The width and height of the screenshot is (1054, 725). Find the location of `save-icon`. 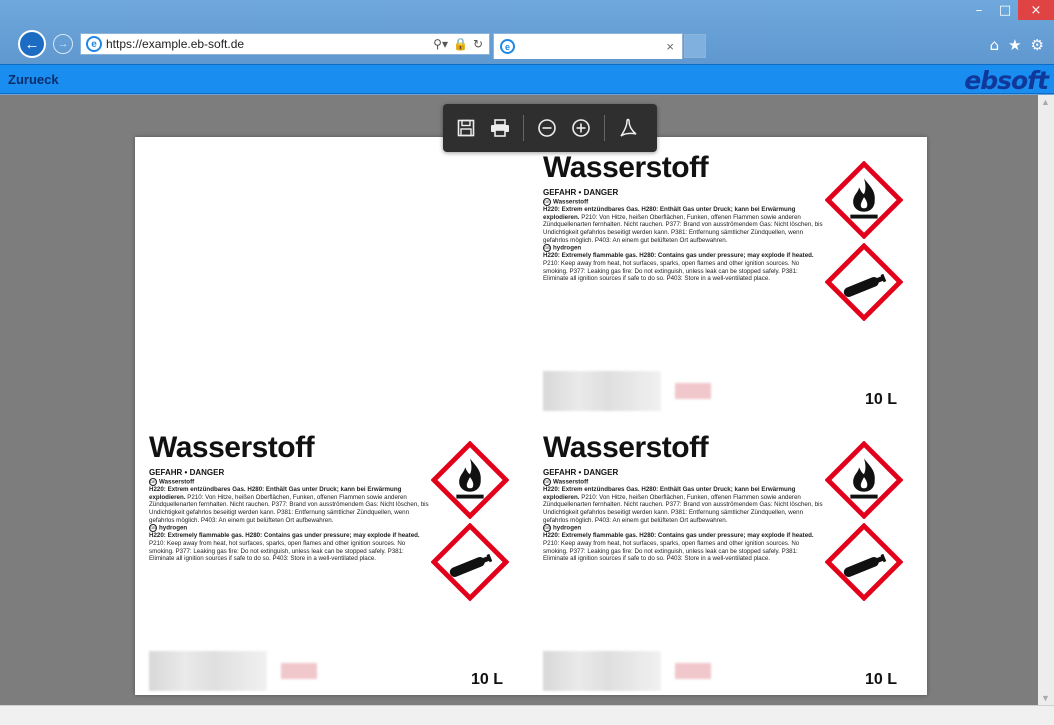

save-icon is located at coordinates (466, 128).